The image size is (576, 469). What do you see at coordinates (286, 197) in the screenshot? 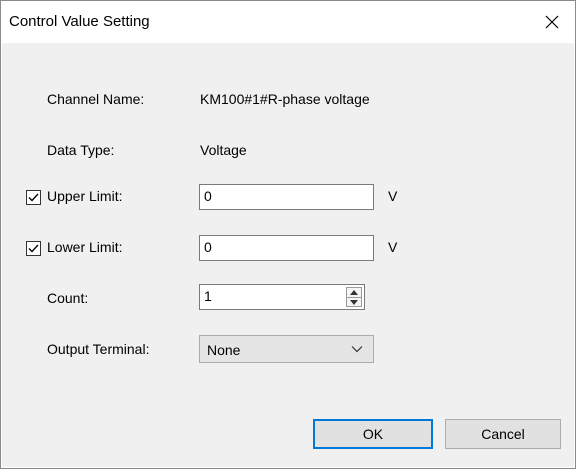
I see `upper-limit-input: 0` at bounding box center [286, 197].